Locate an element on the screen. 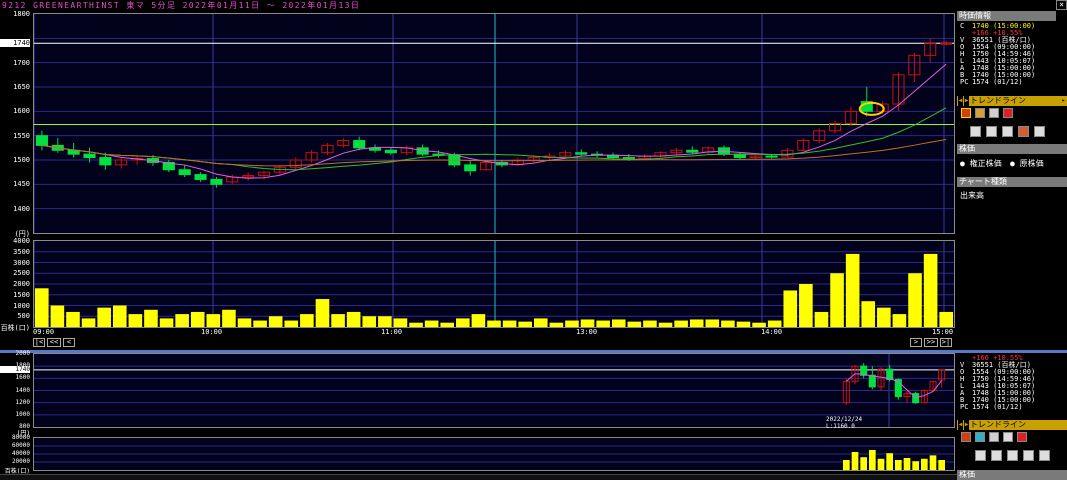 The image size is (1067, 480). hline-tool-icon is located at coordinates (980, 113).